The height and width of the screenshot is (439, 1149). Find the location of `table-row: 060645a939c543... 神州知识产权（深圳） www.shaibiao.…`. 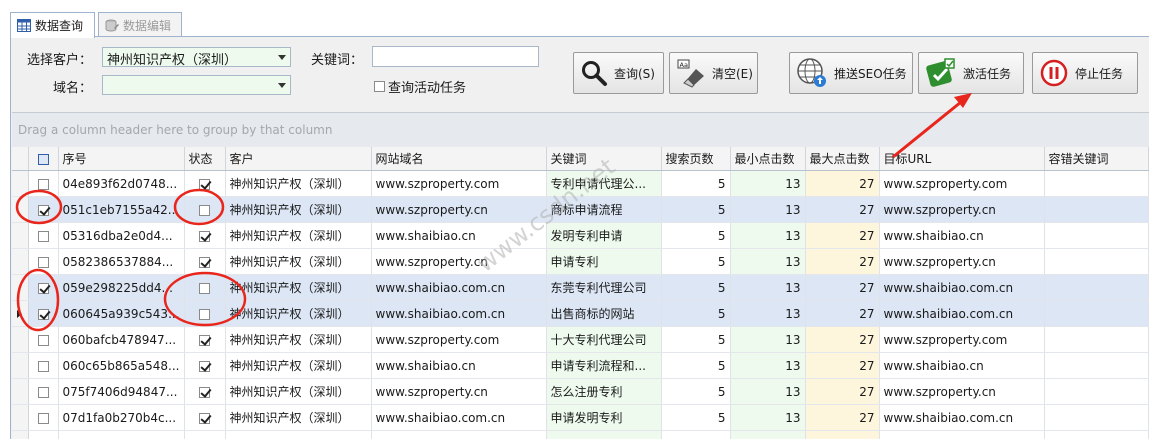

table-row: 060645a939c543... 神州知识产权（深圳） www.shaibiao.… is located at coordinates (580, 313).